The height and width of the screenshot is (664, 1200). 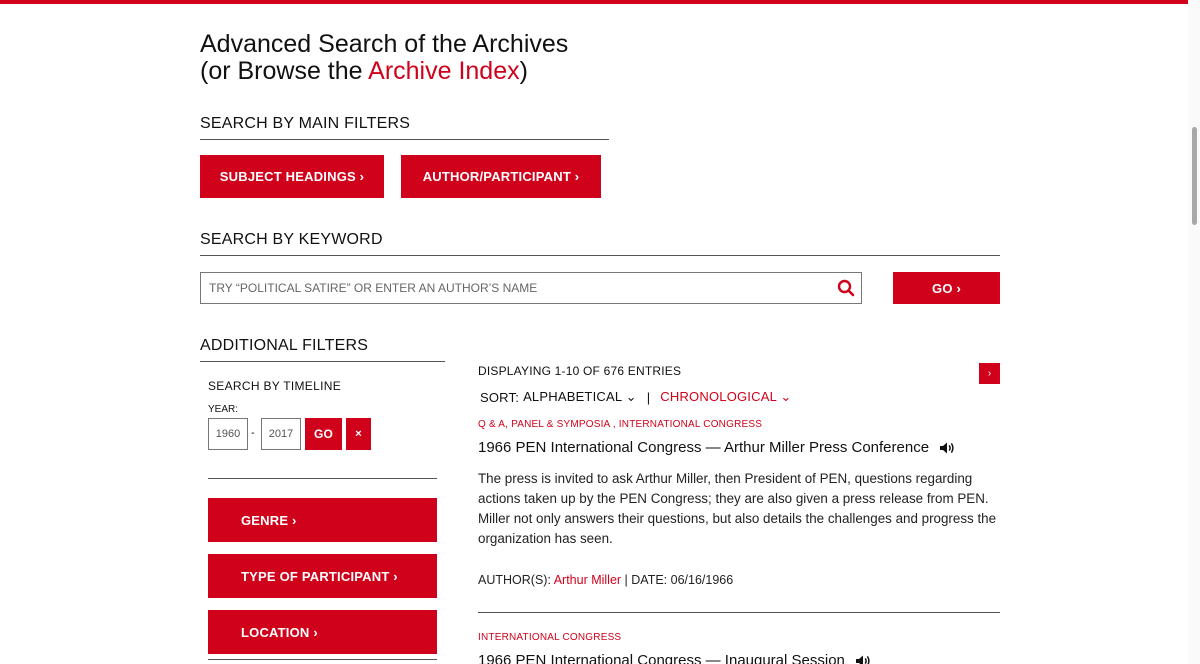 What do you see at coordinates (443, 71) in the screenshot?
I see `archive-index-link: Archive Index` at bounding box center [443, 71].